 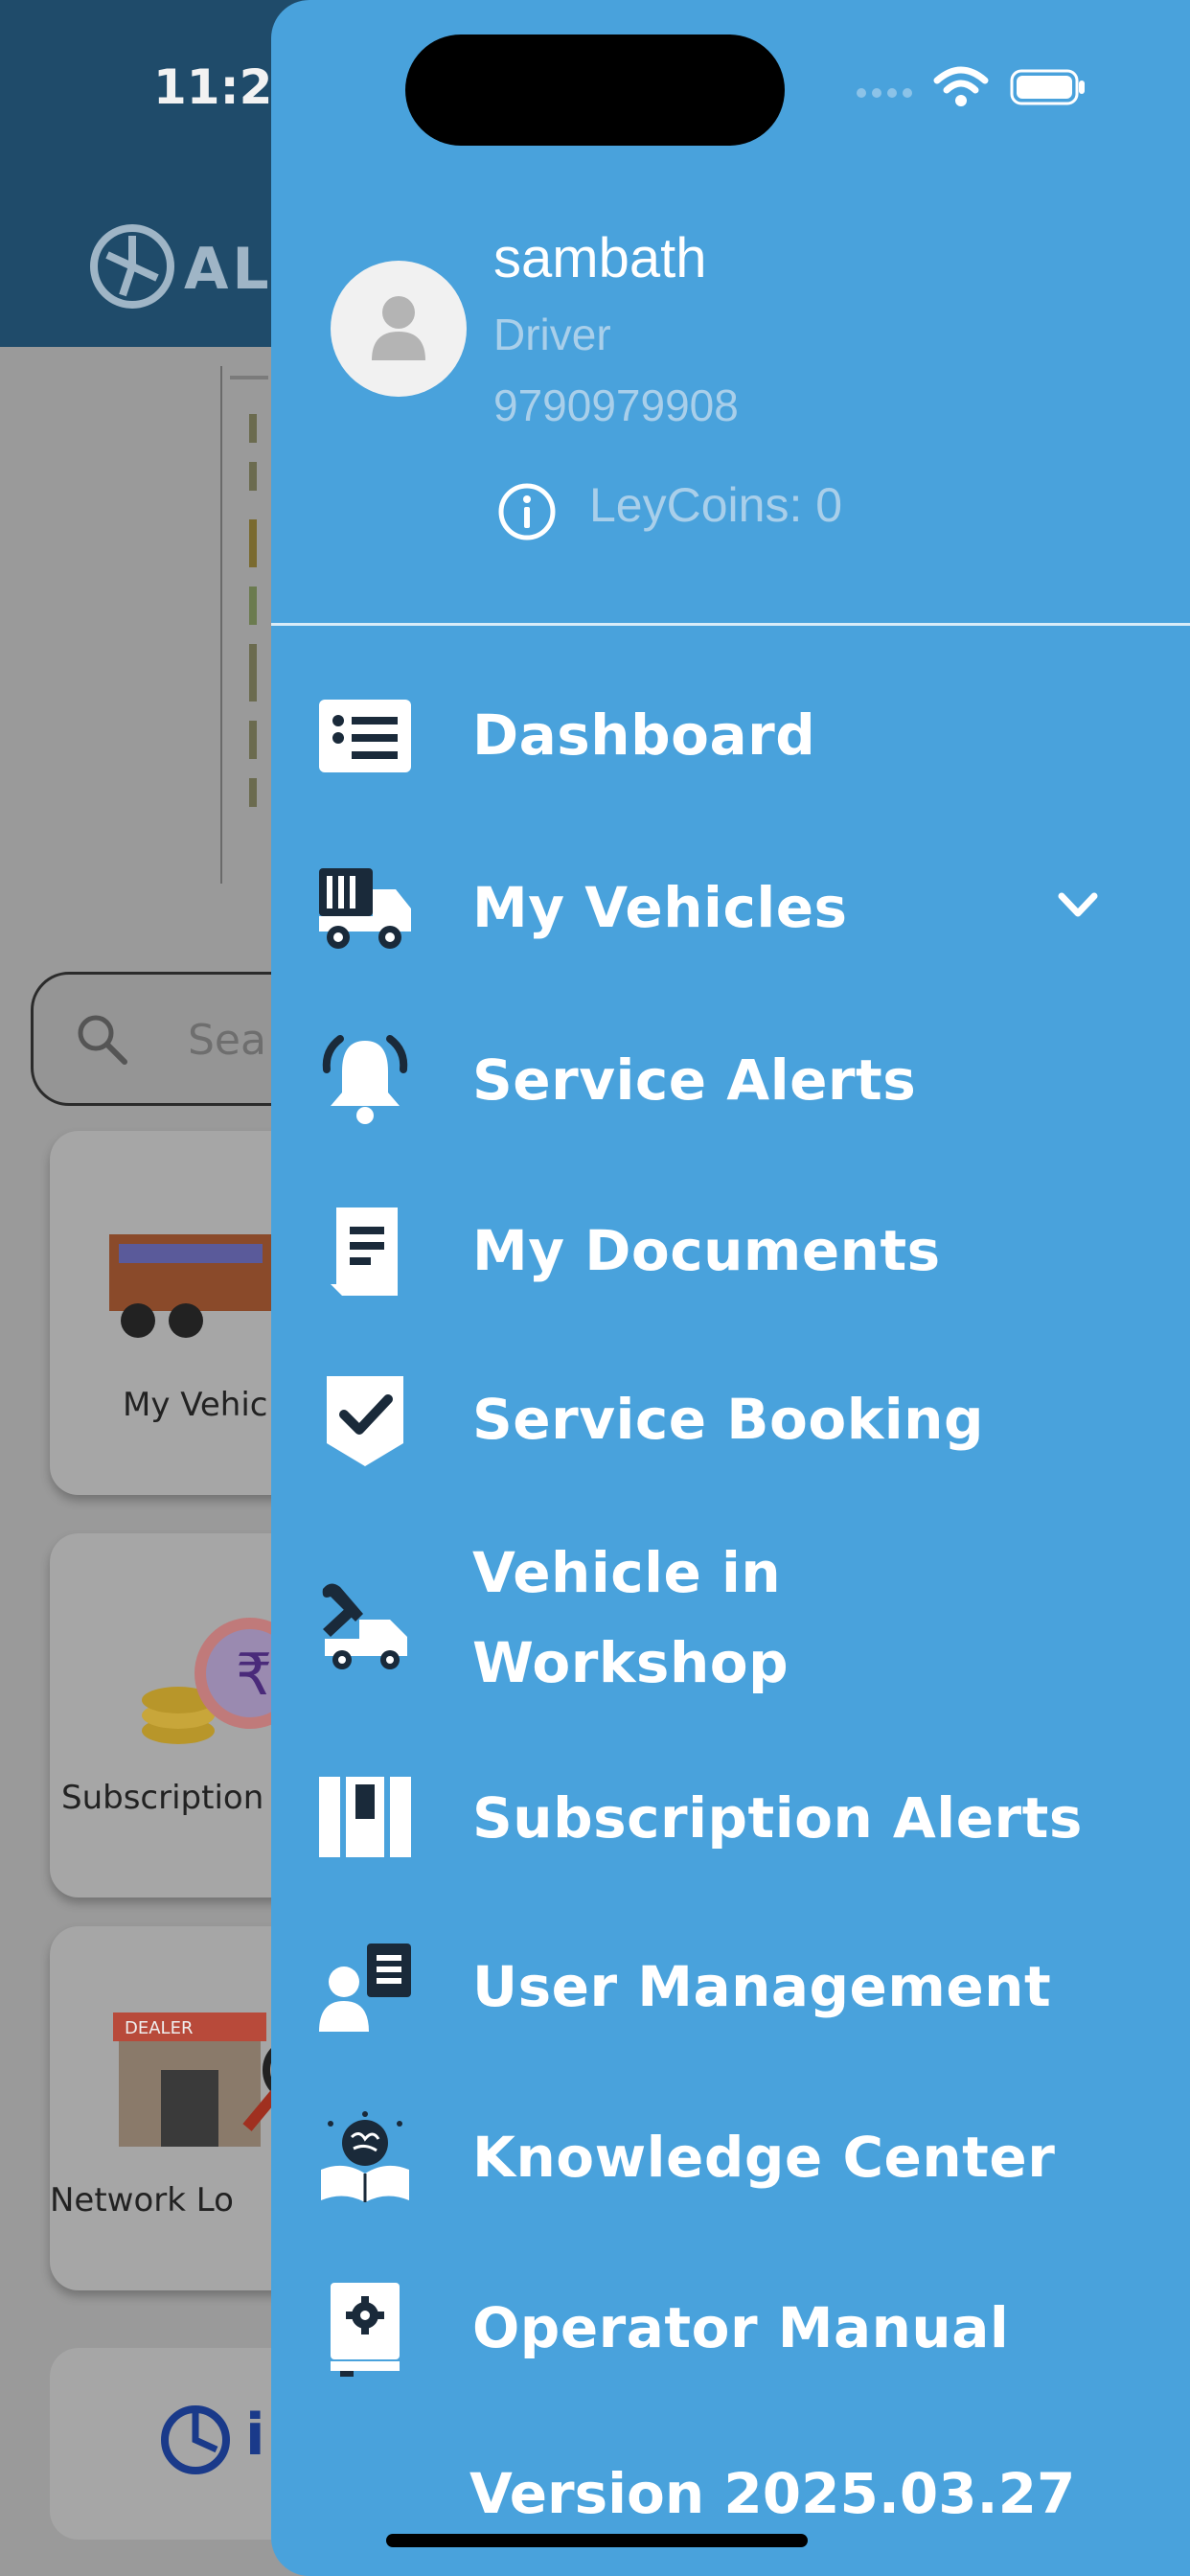 What do you see at coordinates (142, 2200) in the screenshot?
I see `card-label: Network Lo` at bounding box center [142, 2200].